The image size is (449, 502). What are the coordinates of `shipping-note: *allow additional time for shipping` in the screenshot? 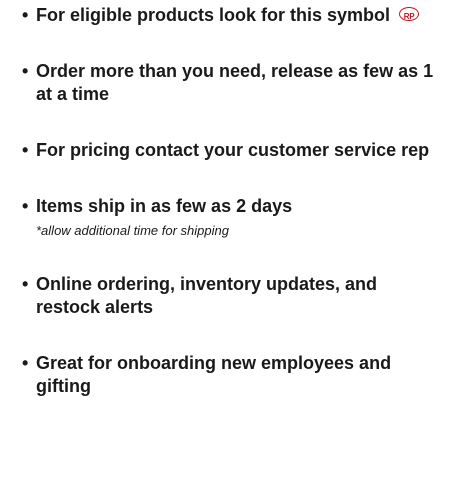 It's located at (132, 230).